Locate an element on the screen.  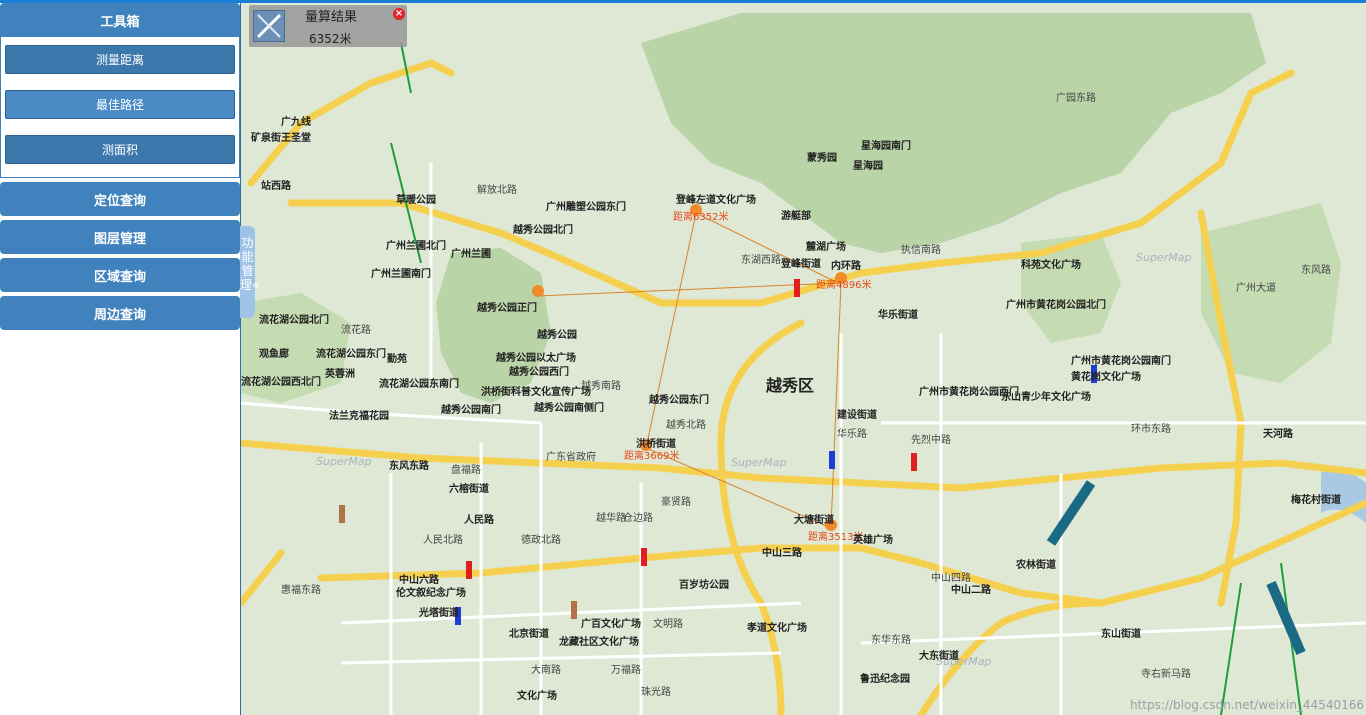
map-place-label: 执信南路 is located at coordinates (921, 249).